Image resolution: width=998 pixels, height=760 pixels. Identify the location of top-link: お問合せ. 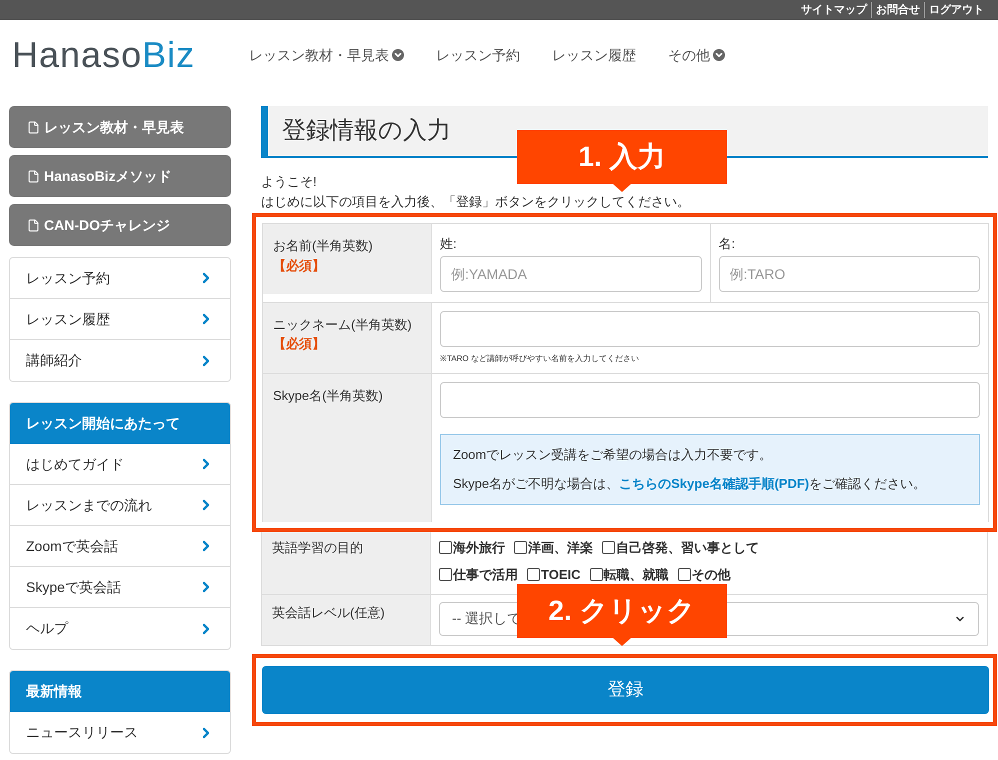
(897, 10).